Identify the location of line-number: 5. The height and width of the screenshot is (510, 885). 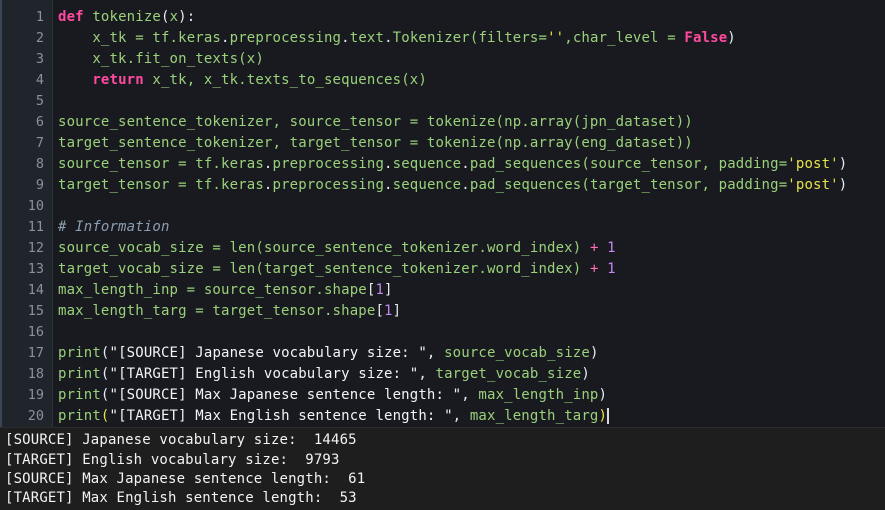
(39, 100).